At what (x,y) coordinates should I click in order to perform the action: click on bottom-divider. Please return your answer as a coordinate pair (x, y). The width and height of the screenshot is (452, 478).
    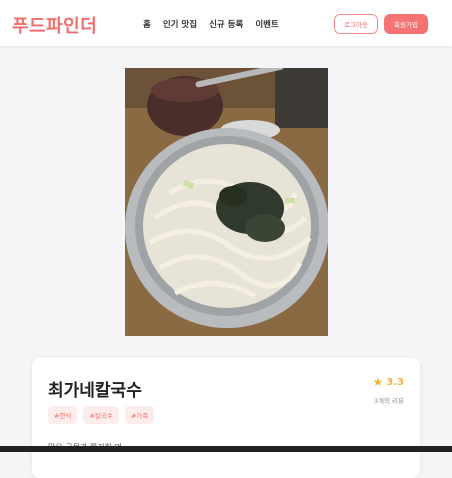
    Looking at the image, I should click on (226, 449).